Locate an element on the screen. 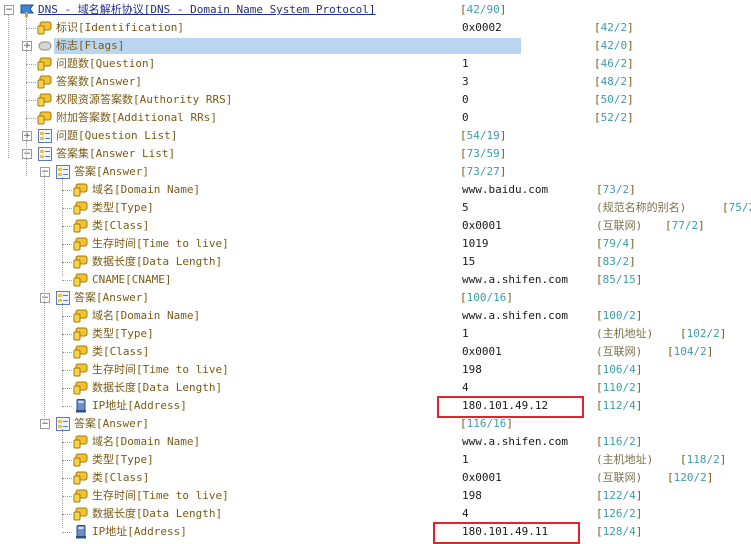 The image size is (751, 544). answer-node: − 答案[Answer] [73/27] is located at coordinates (375, 172).